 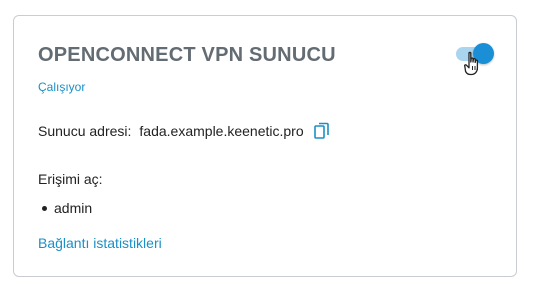 I want to click on card-title: OPENCONNECT VPN SUNUCU, so click(x=187, y=55).